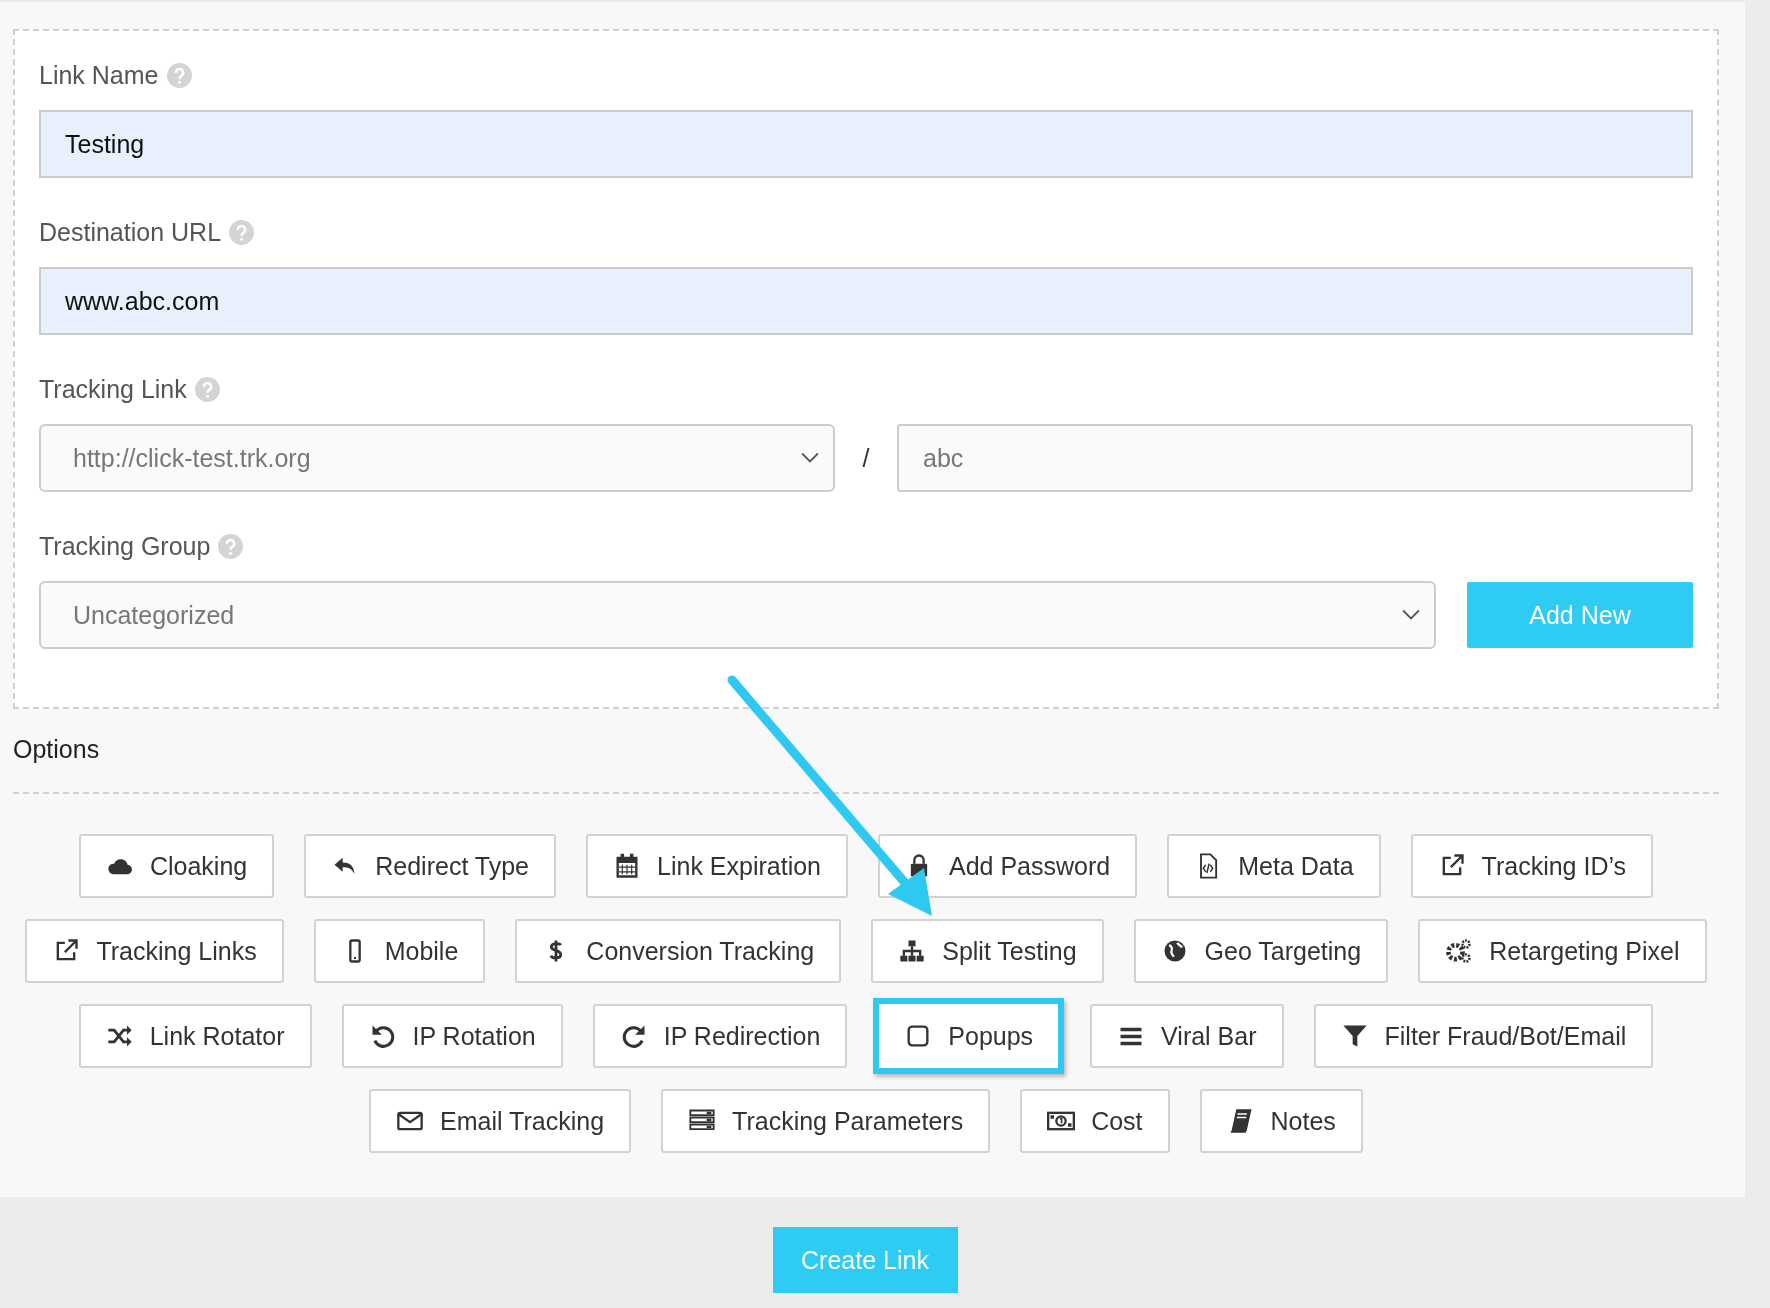 This screenshot has height=1308, width=1770. I want to click on text-input: Testing, so click(866, 144).